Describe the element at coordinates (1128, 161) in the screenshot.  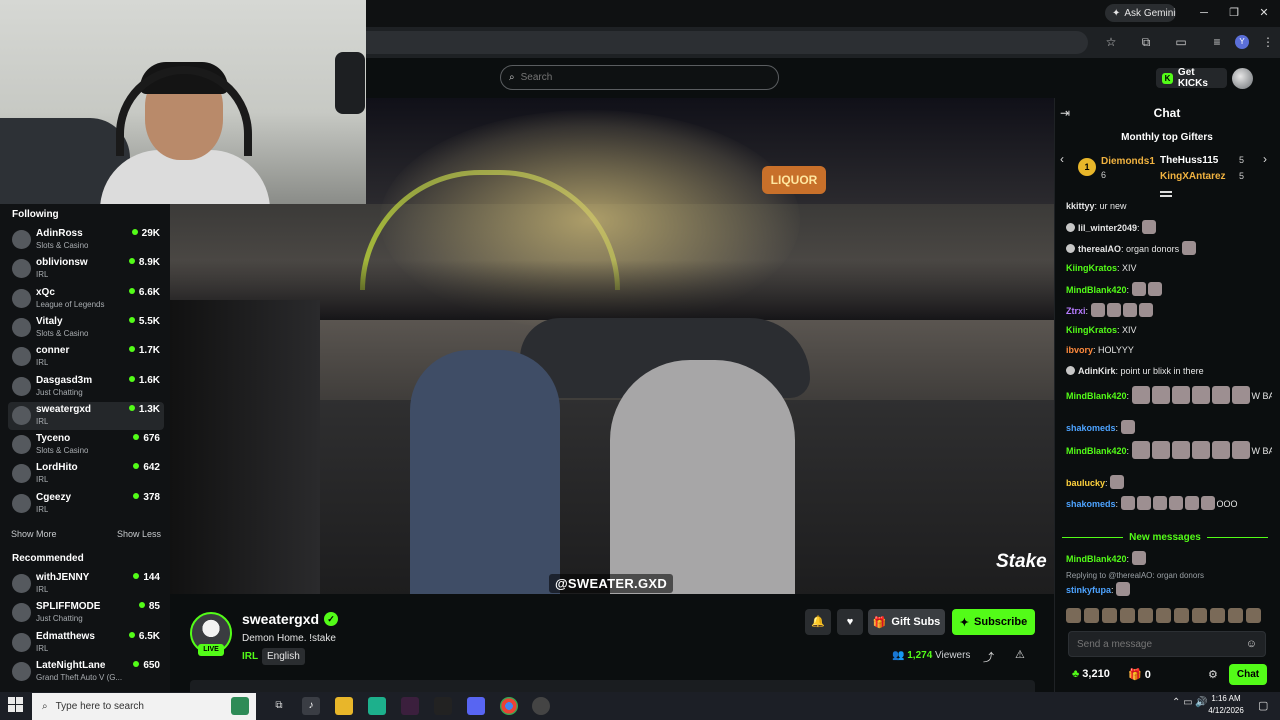
I see `gifter-name: Diemonds1` at that location.